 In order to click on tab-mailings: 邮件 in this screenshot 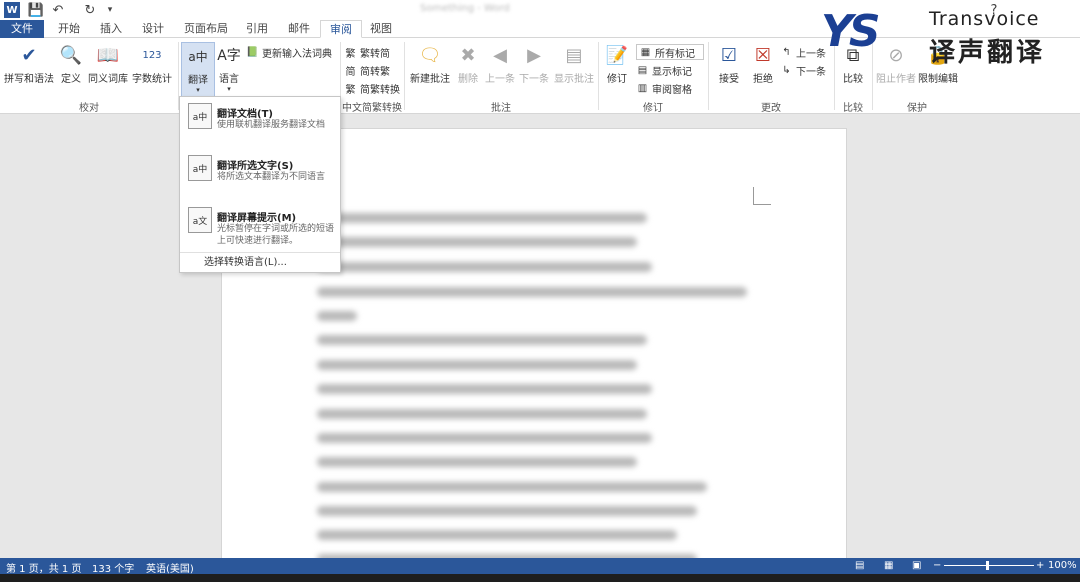, I will do `click(299, 29)`.